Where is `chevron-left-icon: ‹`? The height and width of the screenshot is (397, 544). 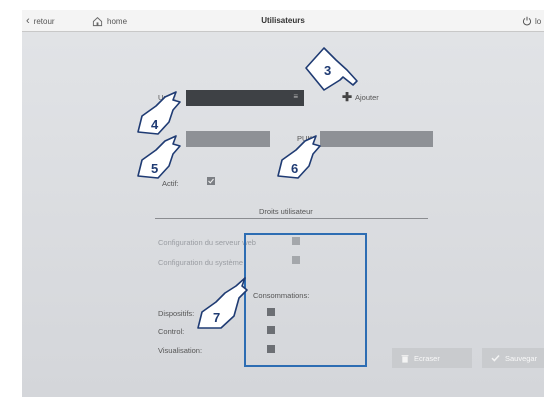 chevron-left-icon: ‹ is located at coordinates (28, 21).